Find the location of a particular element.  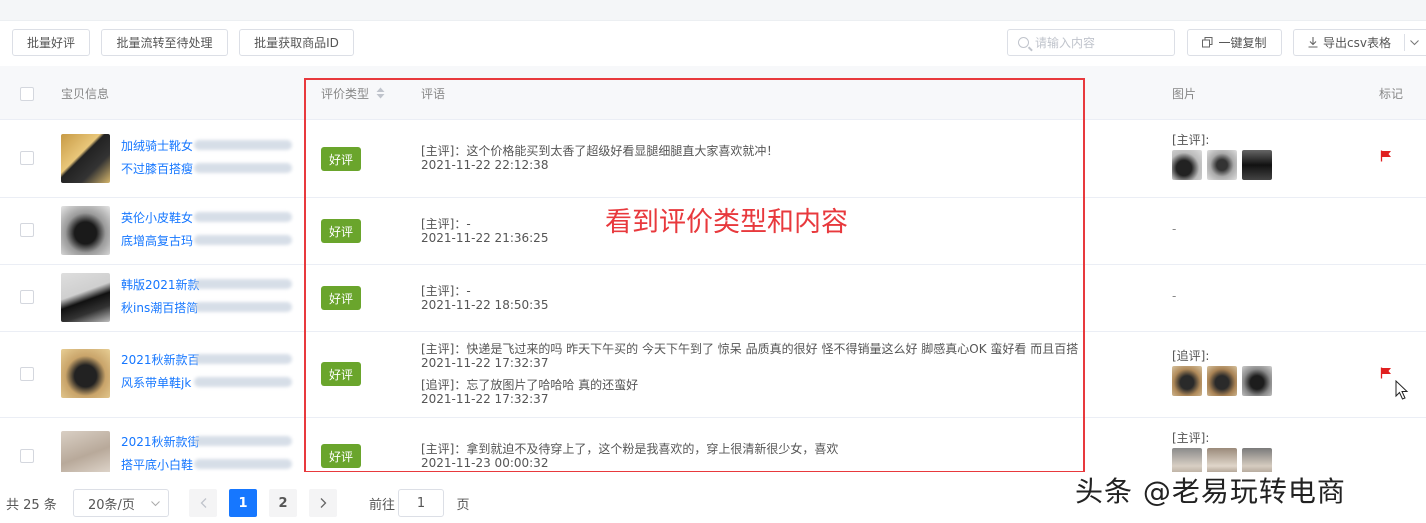

page-1-button: 1 is located at coordinates (243, 503).